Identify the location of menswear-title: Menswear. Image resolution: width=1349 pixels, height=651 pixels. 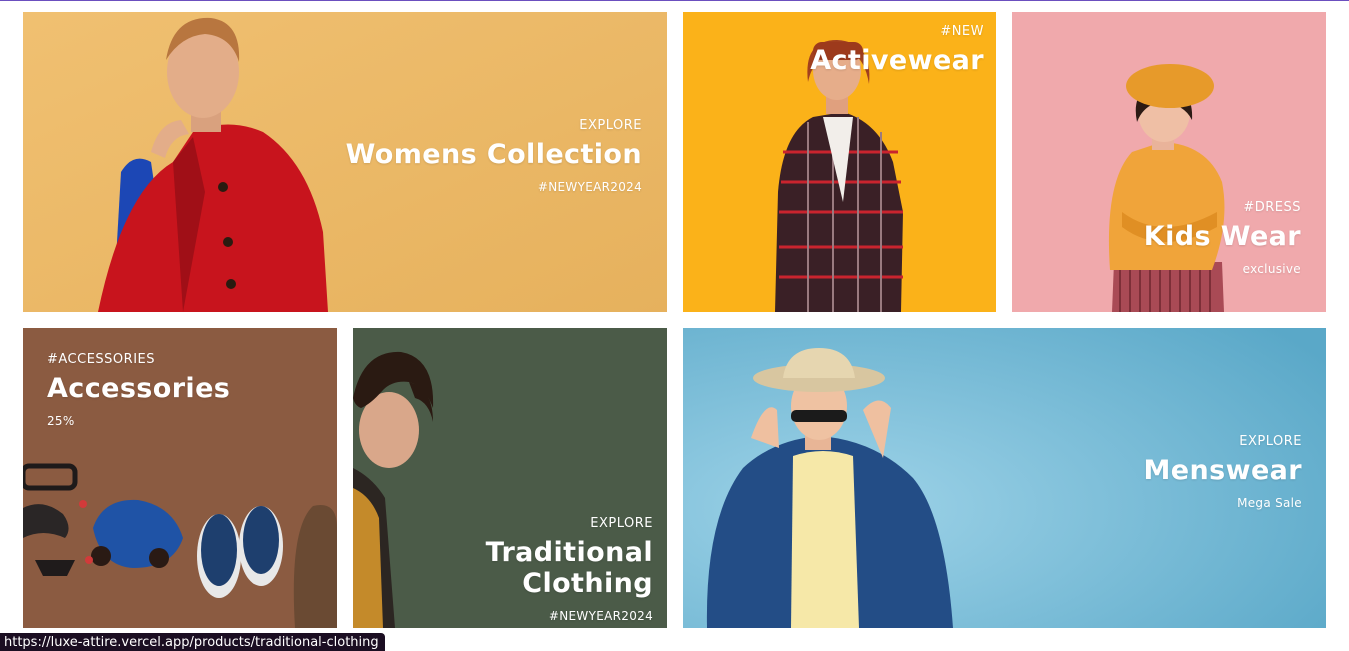
(1222, 470).